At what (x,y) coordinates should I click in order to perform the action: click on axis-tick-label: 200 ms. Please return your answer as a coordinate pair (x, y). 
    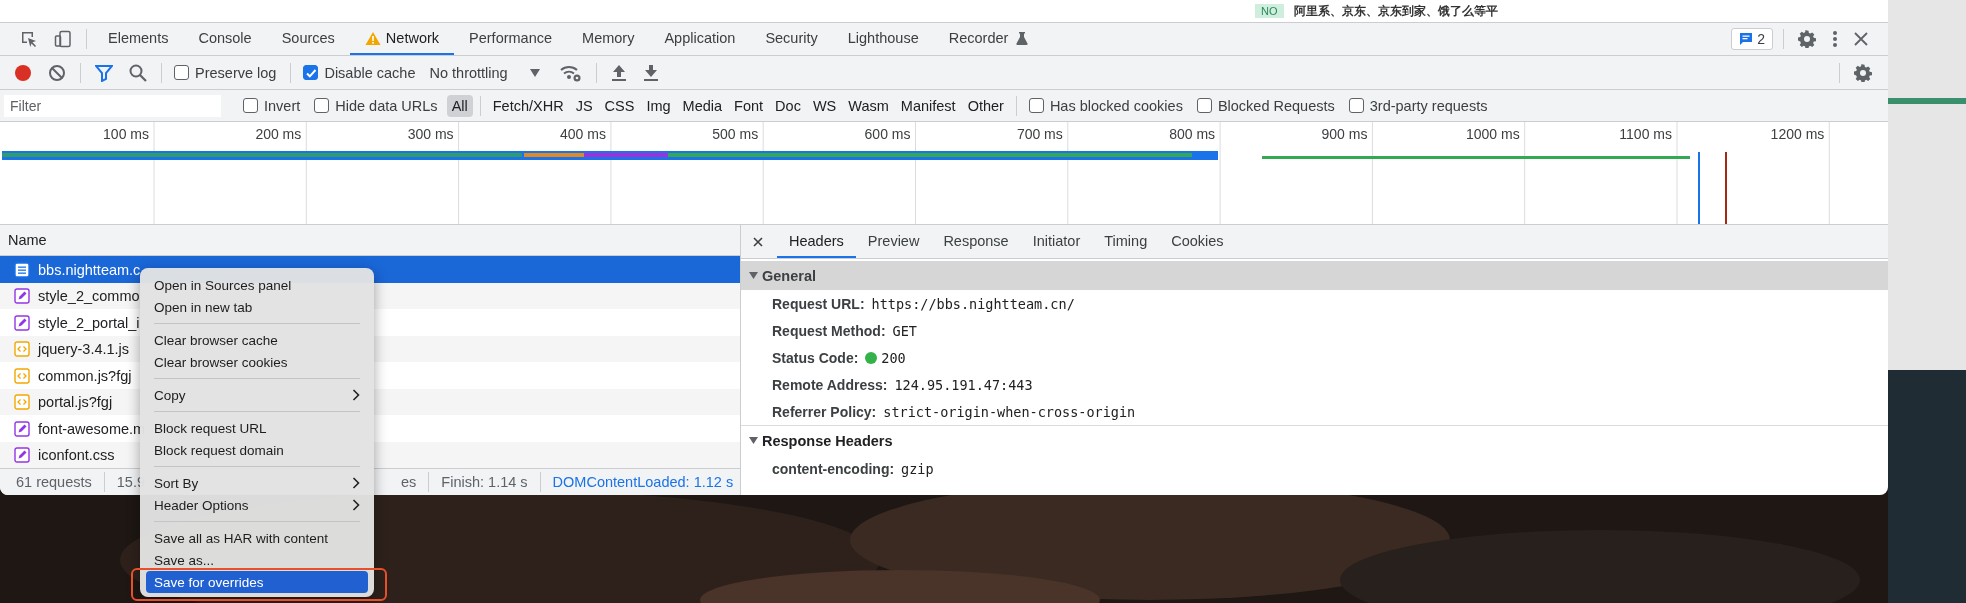
    Looking at the image, I should click on (278, 134).